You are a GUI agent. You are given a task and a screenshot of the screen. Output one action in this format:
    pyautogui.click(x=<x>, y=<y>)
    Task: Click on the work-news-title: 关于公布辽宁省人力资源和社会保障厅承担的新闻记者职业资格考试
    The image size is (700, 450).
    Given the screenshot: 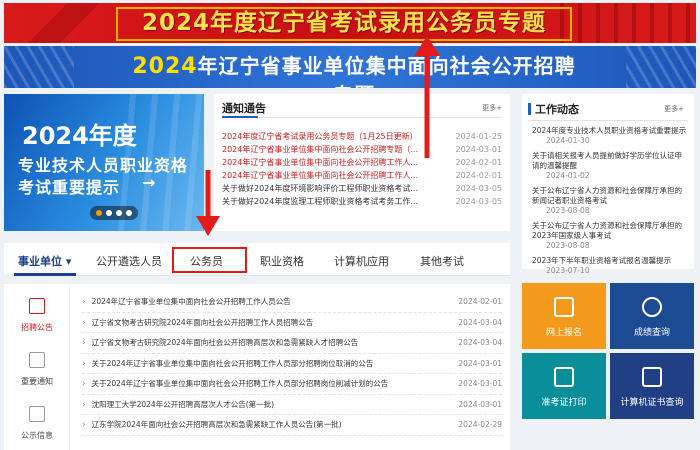 What is the action you would take?
    pyautogui.click(x=609, y=196)
    